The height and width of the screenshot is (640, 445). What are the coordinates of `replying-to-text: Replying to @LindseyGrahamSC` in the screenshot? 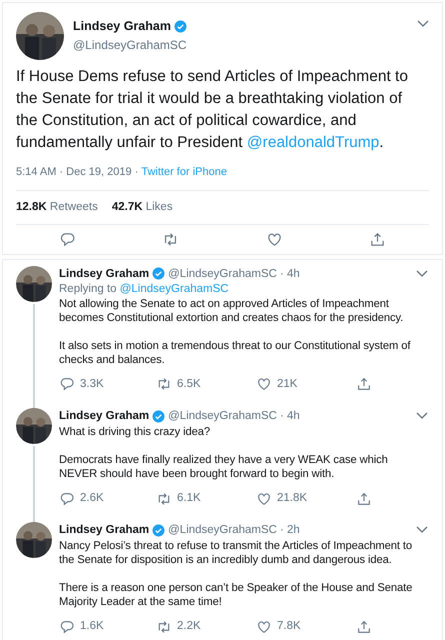 It's located at (144, 289).